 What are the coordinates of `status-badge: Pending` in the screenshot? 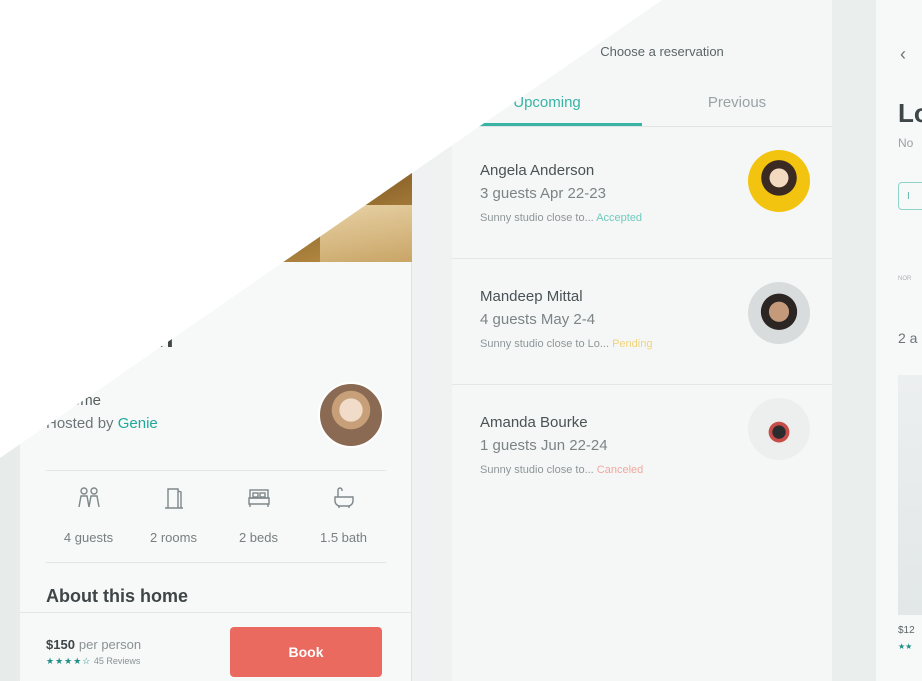 It's located at (632, 344).